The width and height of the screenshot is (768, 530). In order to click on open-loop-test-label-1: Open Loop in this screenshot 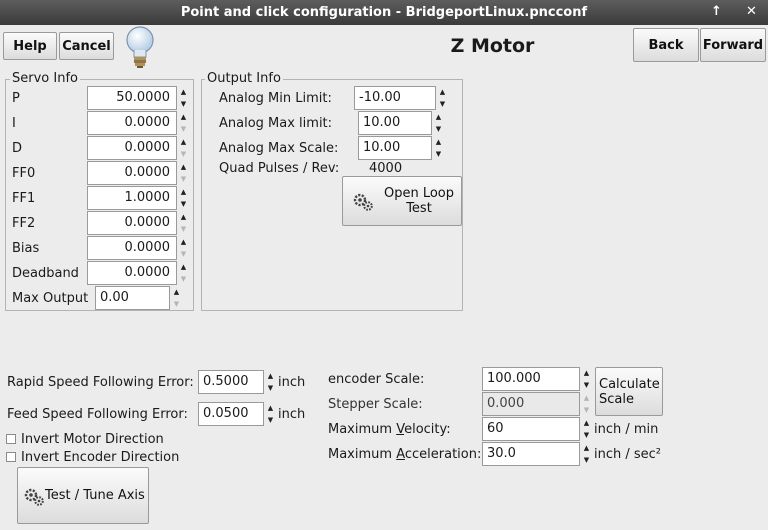, I will do `click(419, 193)`.